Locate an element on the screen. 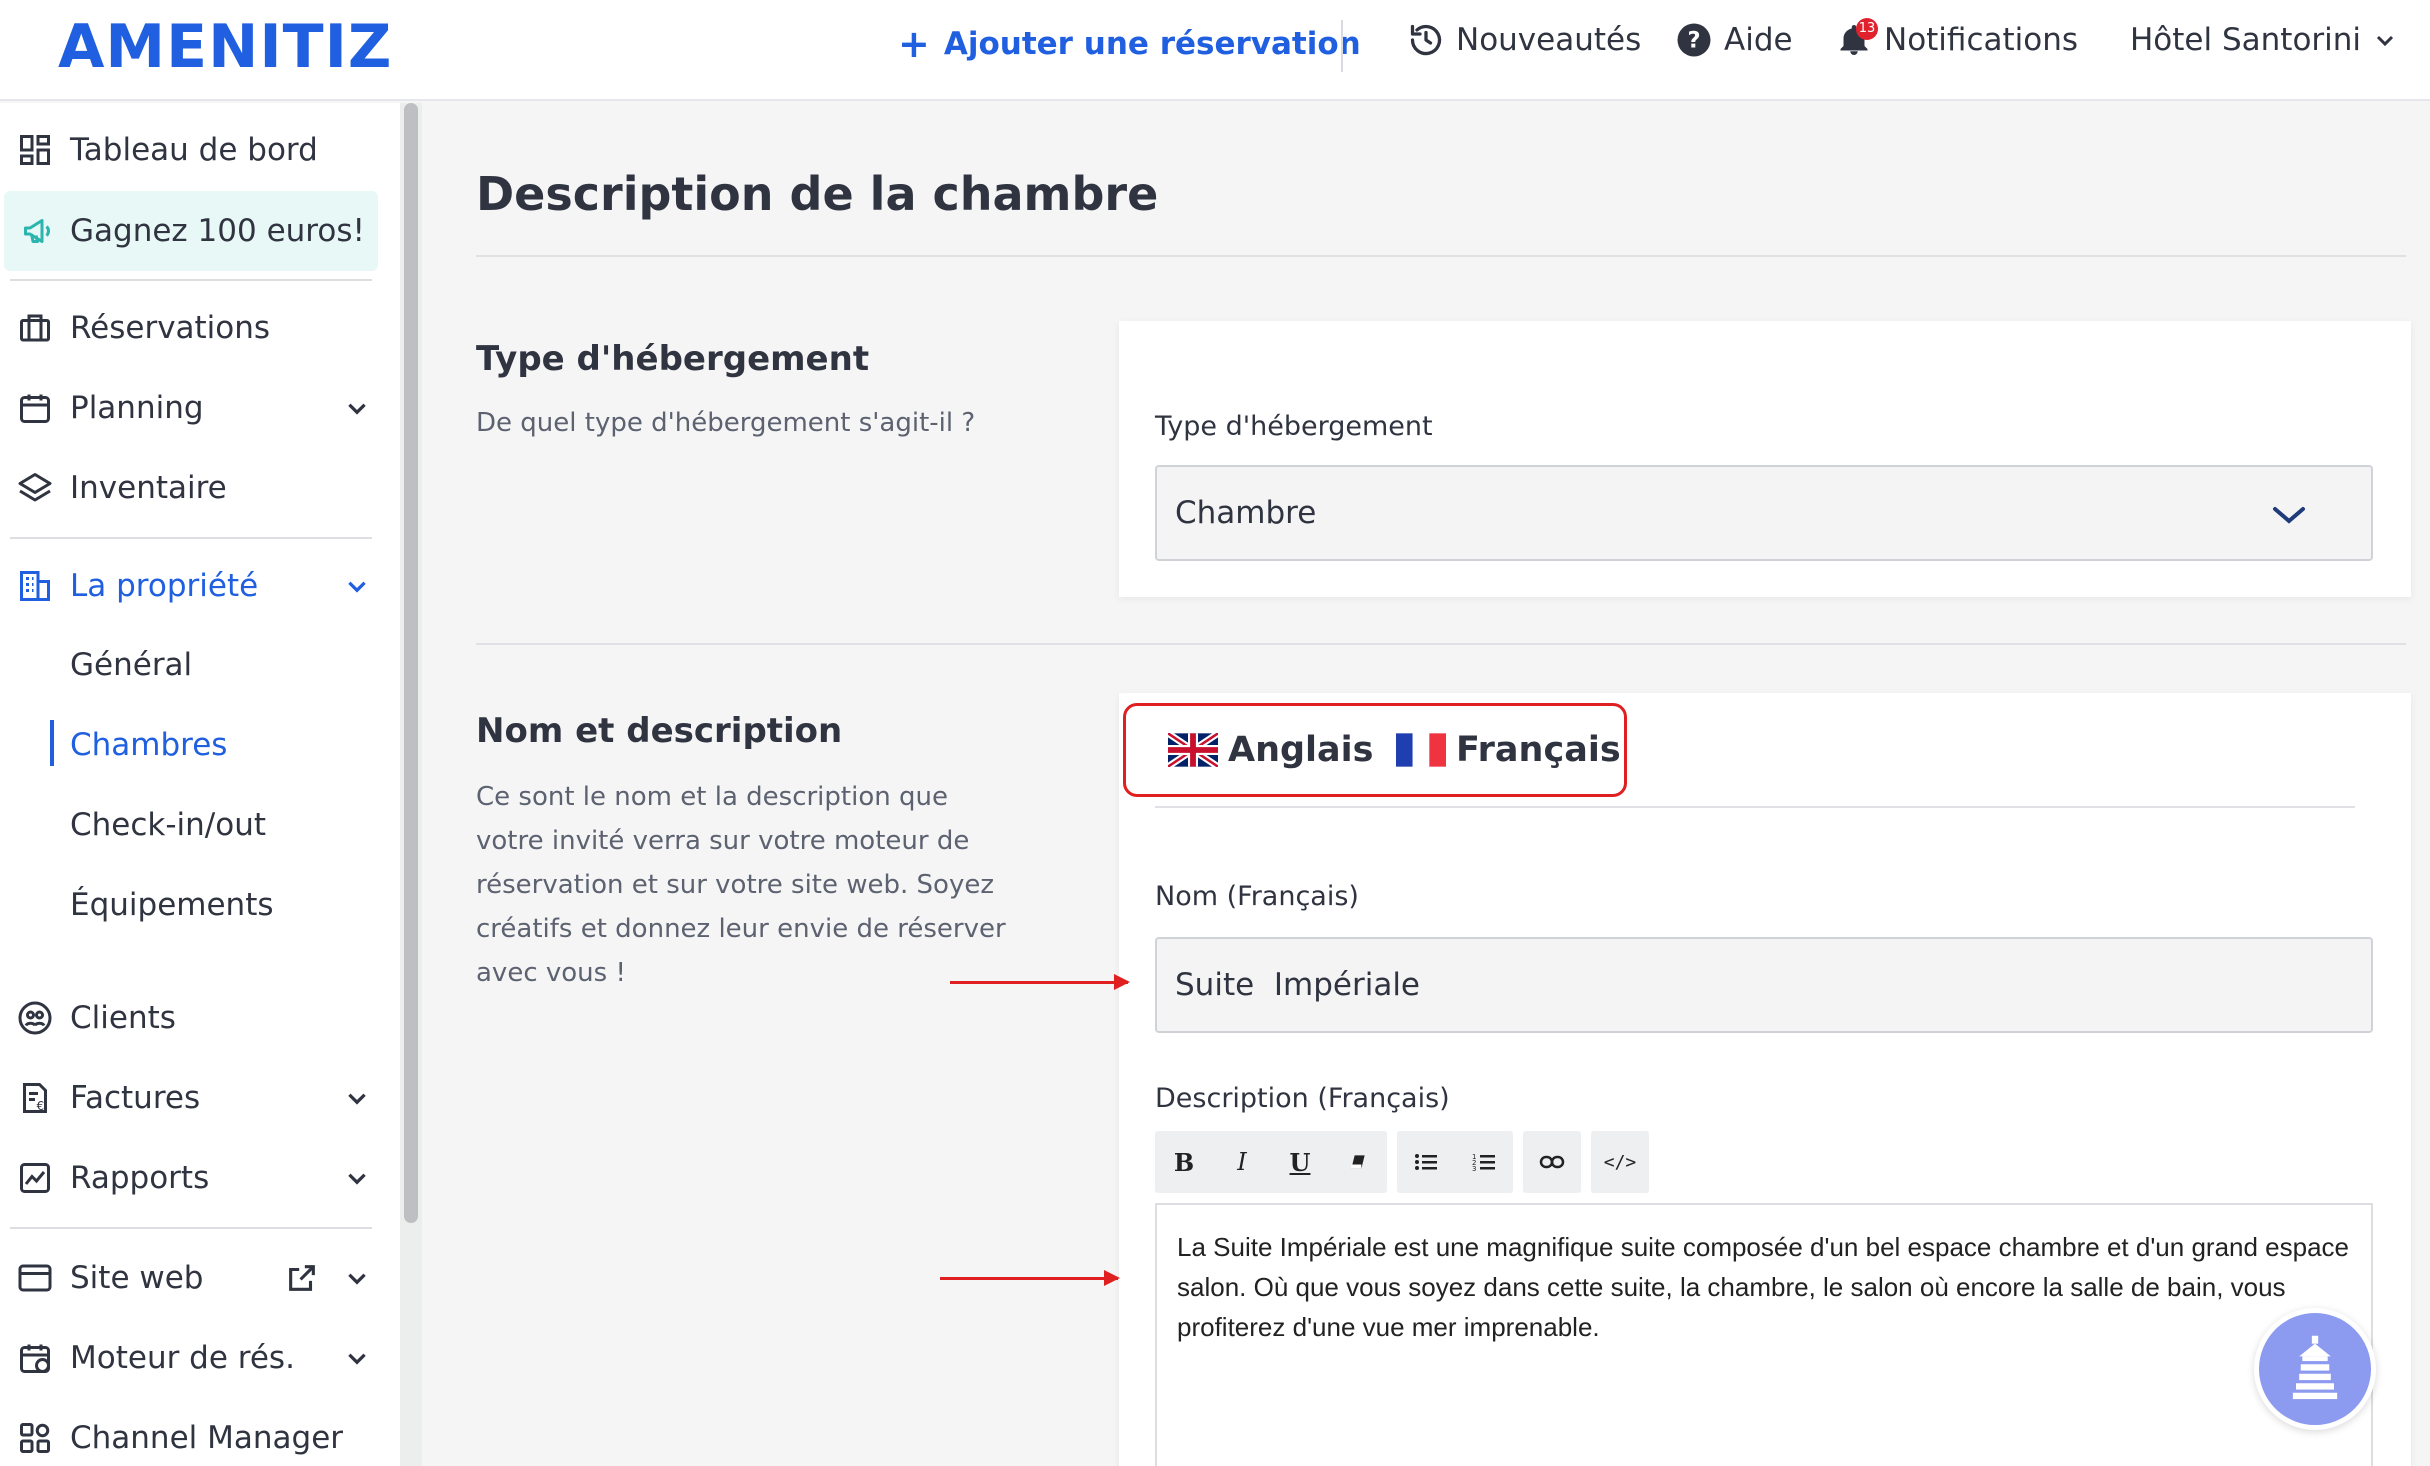 This screenshot has width=2430, height=1466. format-group: B I U is located at coordinates (1271, 1162).